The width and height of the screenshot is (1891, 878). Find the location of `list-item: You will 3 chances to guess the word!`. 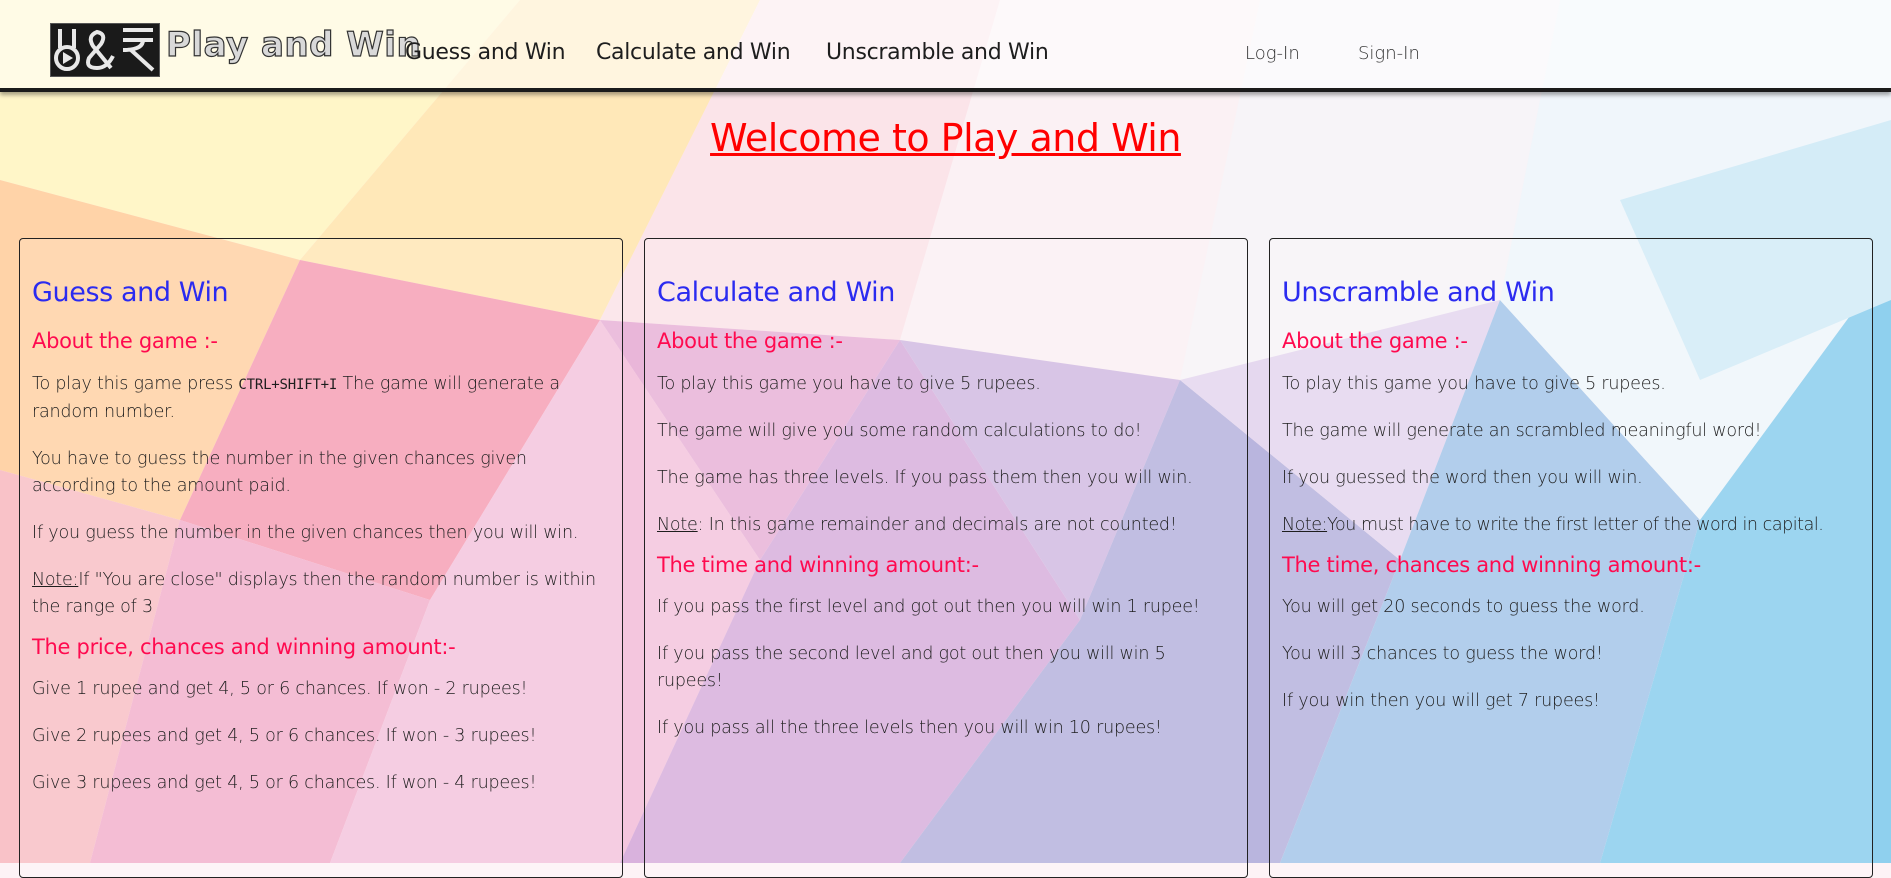

list-item: You will 3 chances to guess the word! is located at coordinates (1442, 653).